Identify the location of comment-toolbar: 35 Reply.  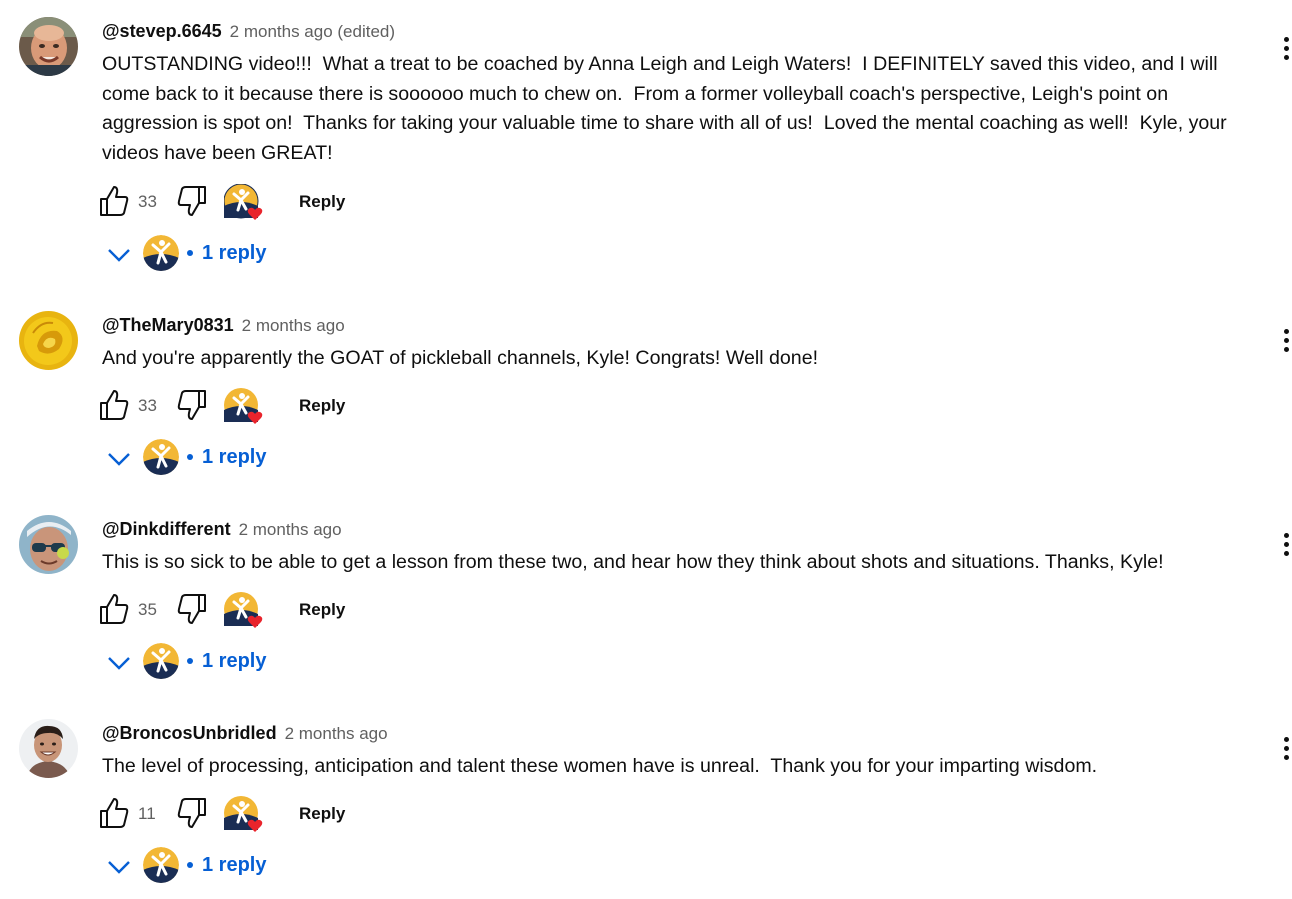
(248, 612).